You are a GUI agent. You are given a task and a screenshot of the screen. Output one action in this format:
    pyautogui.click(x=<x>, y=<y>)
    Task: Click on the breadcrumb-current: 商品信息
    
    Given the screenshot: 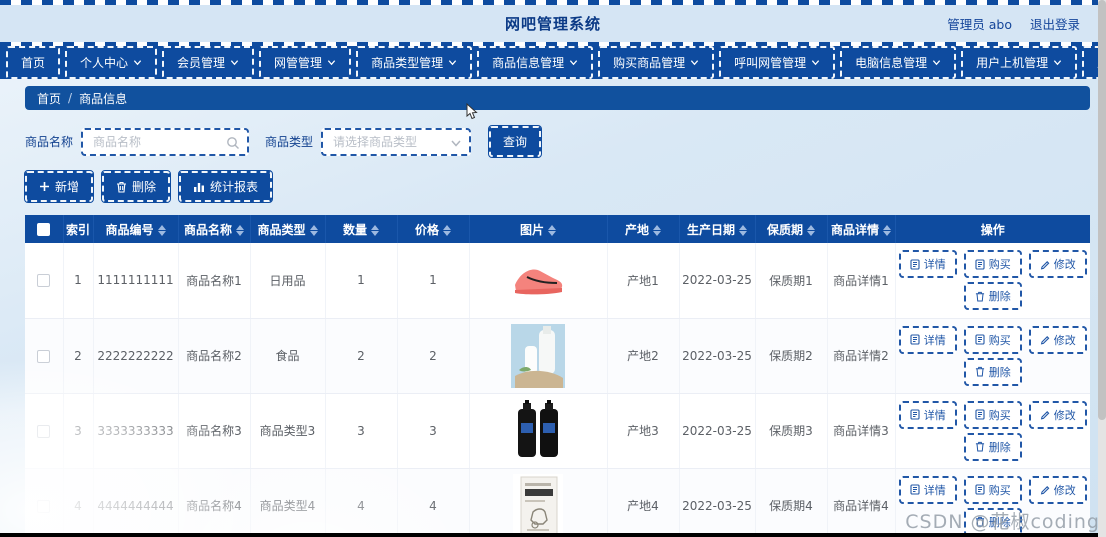 What is the action you would take?
    pyautogui.click(x=103, y=98)
    